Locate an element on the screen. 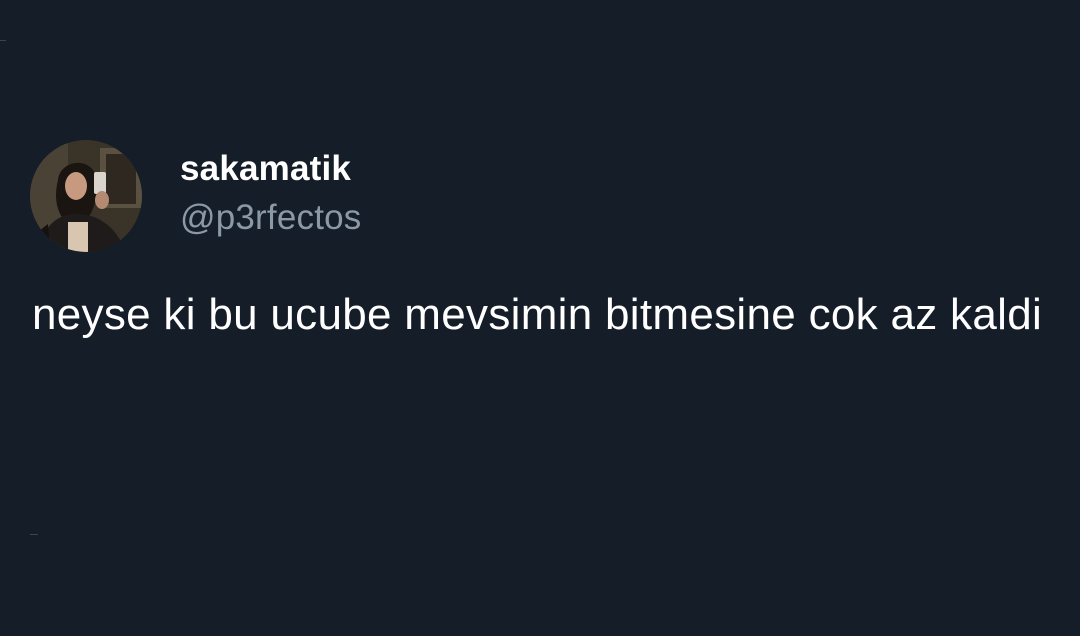 The image size is (1080, 636). author-names: sakamatik @p3rfectos is located at coordinates (271, 194).